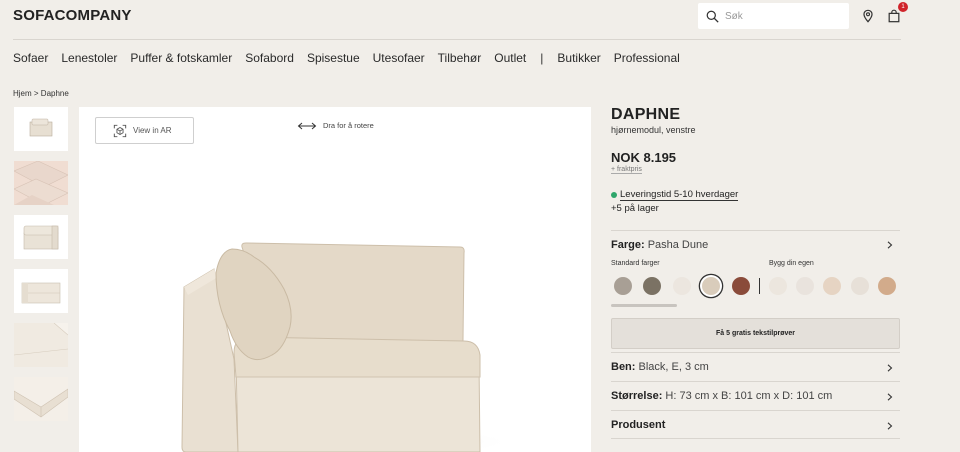  I want to click on size-value: H: 73 cm x B: 101 cm x D: 101 cm, so click(749, 396).